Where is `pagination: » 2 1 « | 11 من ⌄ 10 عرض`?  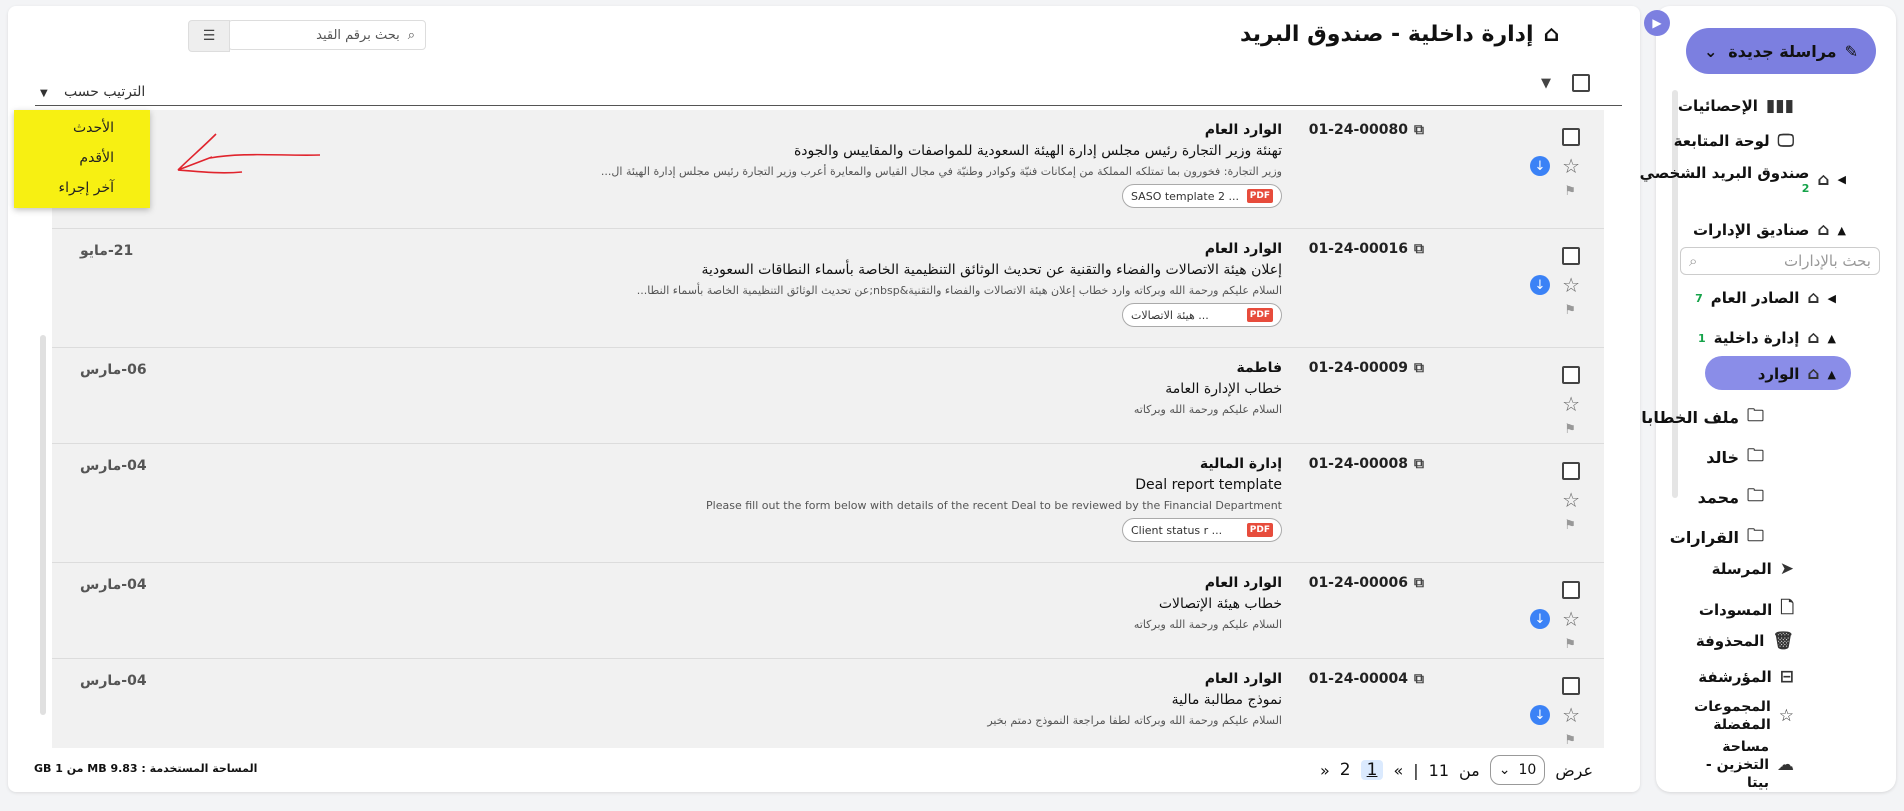 pagination: » 2 1 « | 11 من ⌄ 10 عرض is located at coordinates (1456, 770).